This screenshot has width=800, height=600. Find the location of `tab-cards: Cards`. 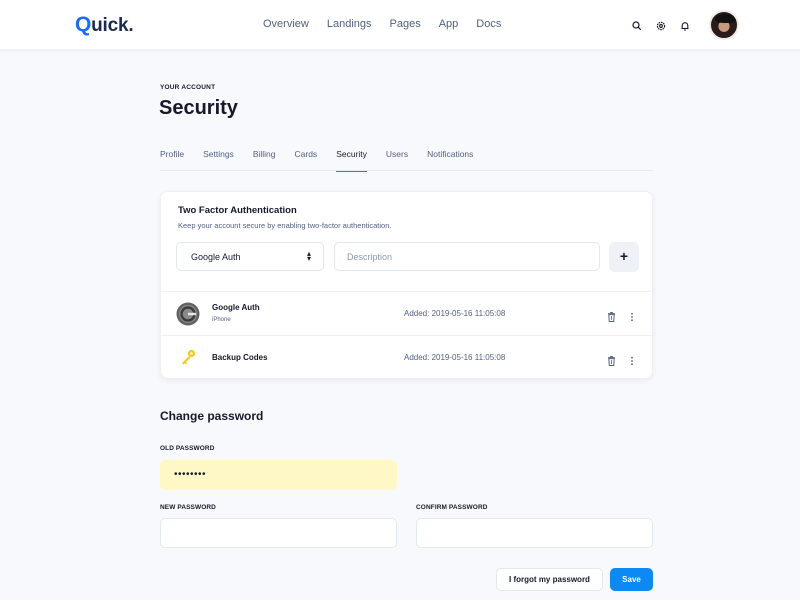

tab-cards: Cards is located at coordinates (306, 157).